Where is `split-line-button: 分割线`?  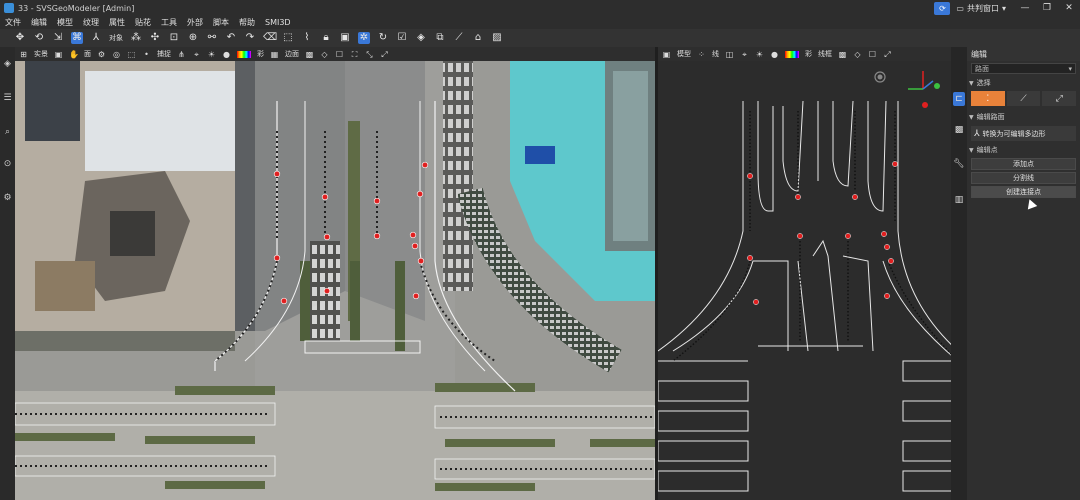 split-line-button: 分割线 is located at coordinates (1023, 178).